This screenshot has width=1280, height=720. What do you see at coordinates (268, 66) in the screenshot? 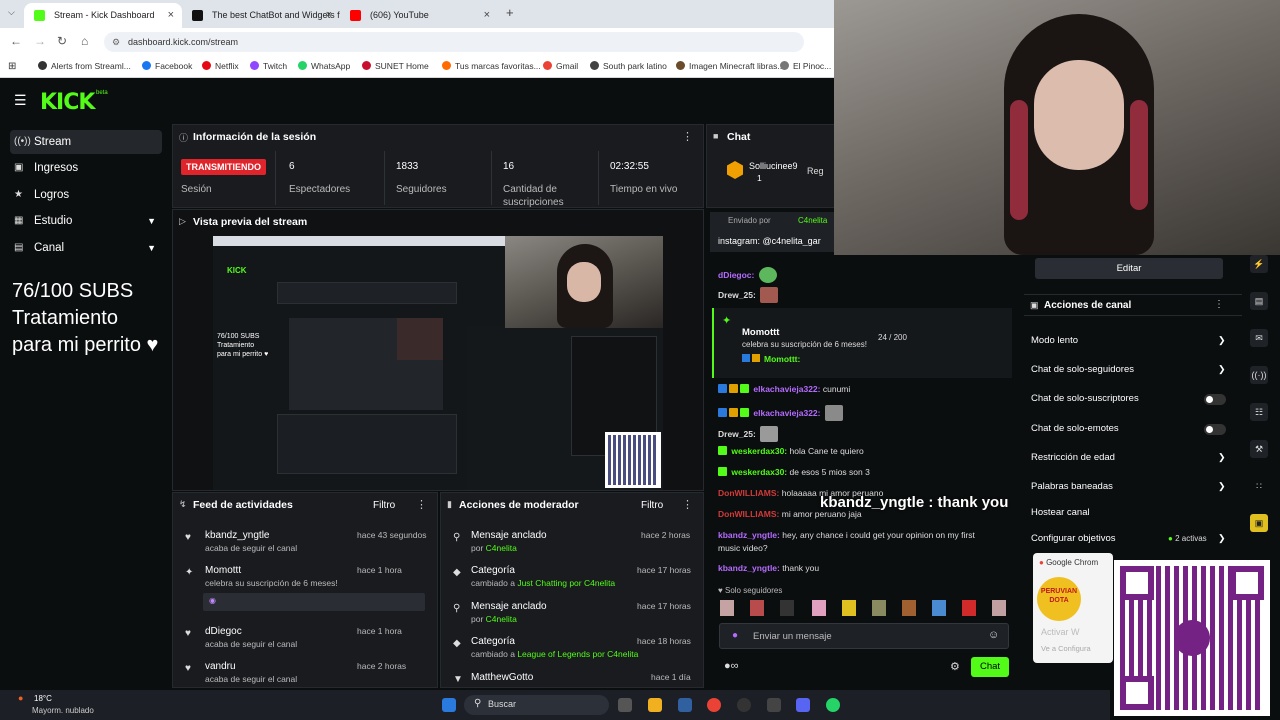
I see `bookmark-item: Twitch` at bounding box center [268, 66].